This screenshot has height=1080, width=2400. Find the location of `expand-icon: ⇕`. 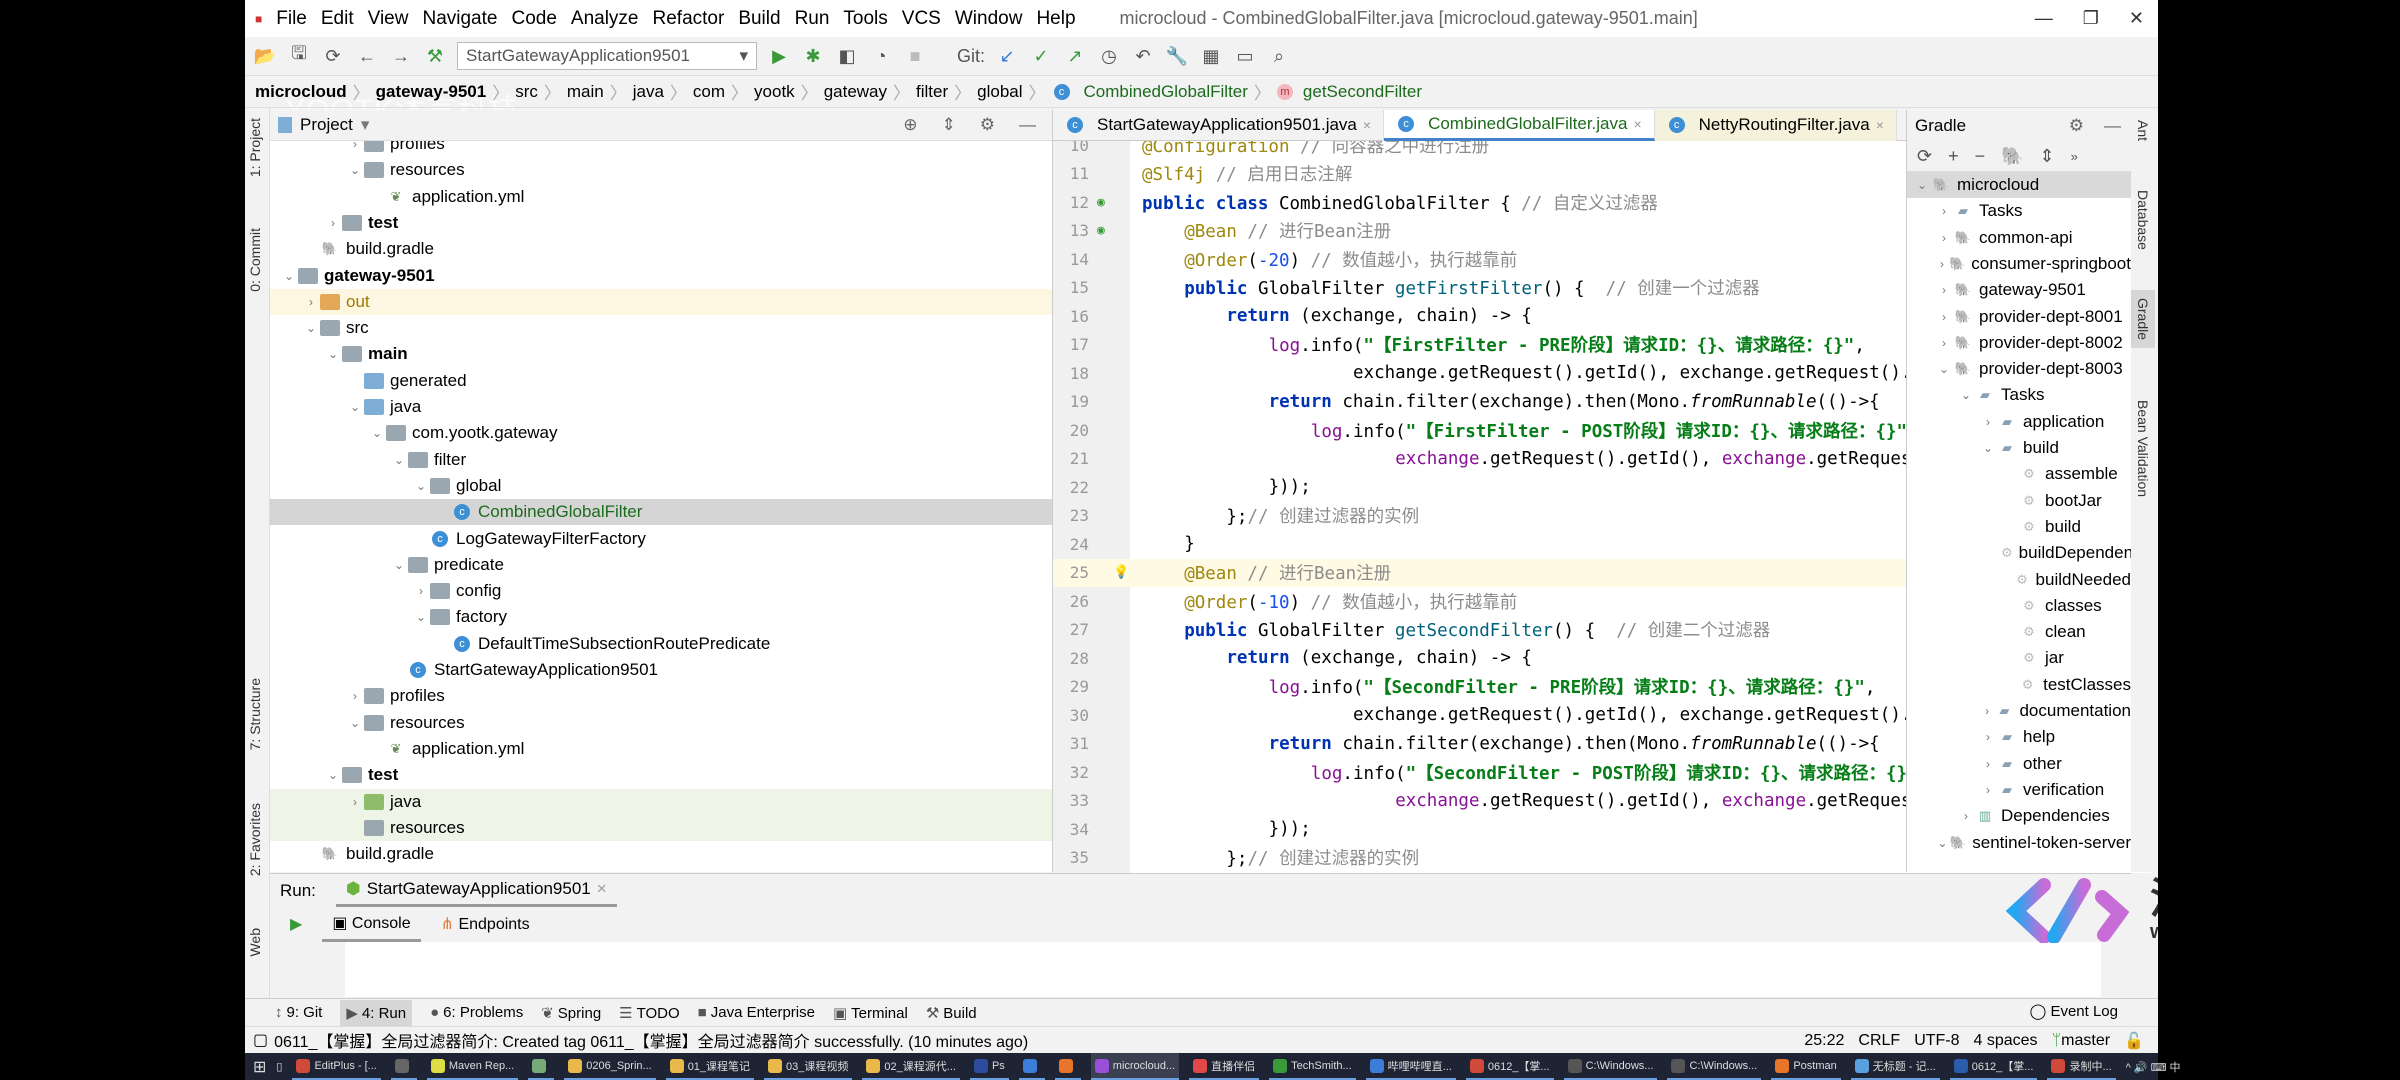

expand-icon: ⇕ is located at coordinates (2047, 156).